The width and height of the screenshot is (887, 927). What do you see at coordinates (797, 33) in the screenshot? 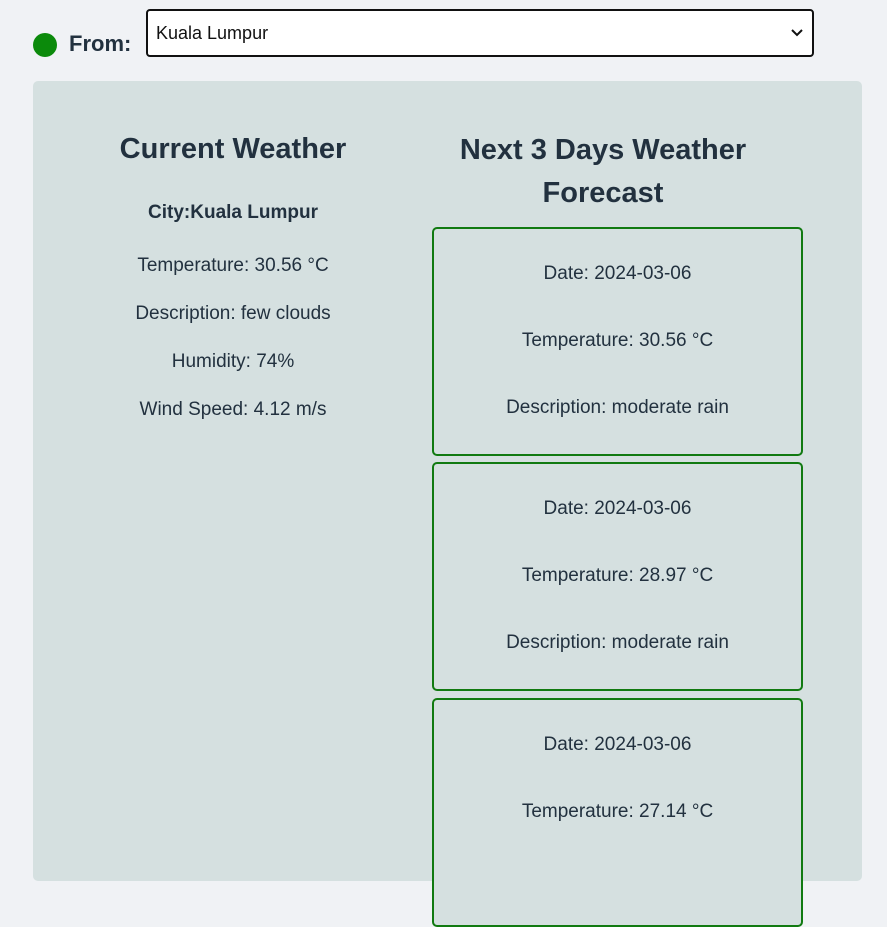
I see `chevron-down-icon` at bounding box center [797, 33].